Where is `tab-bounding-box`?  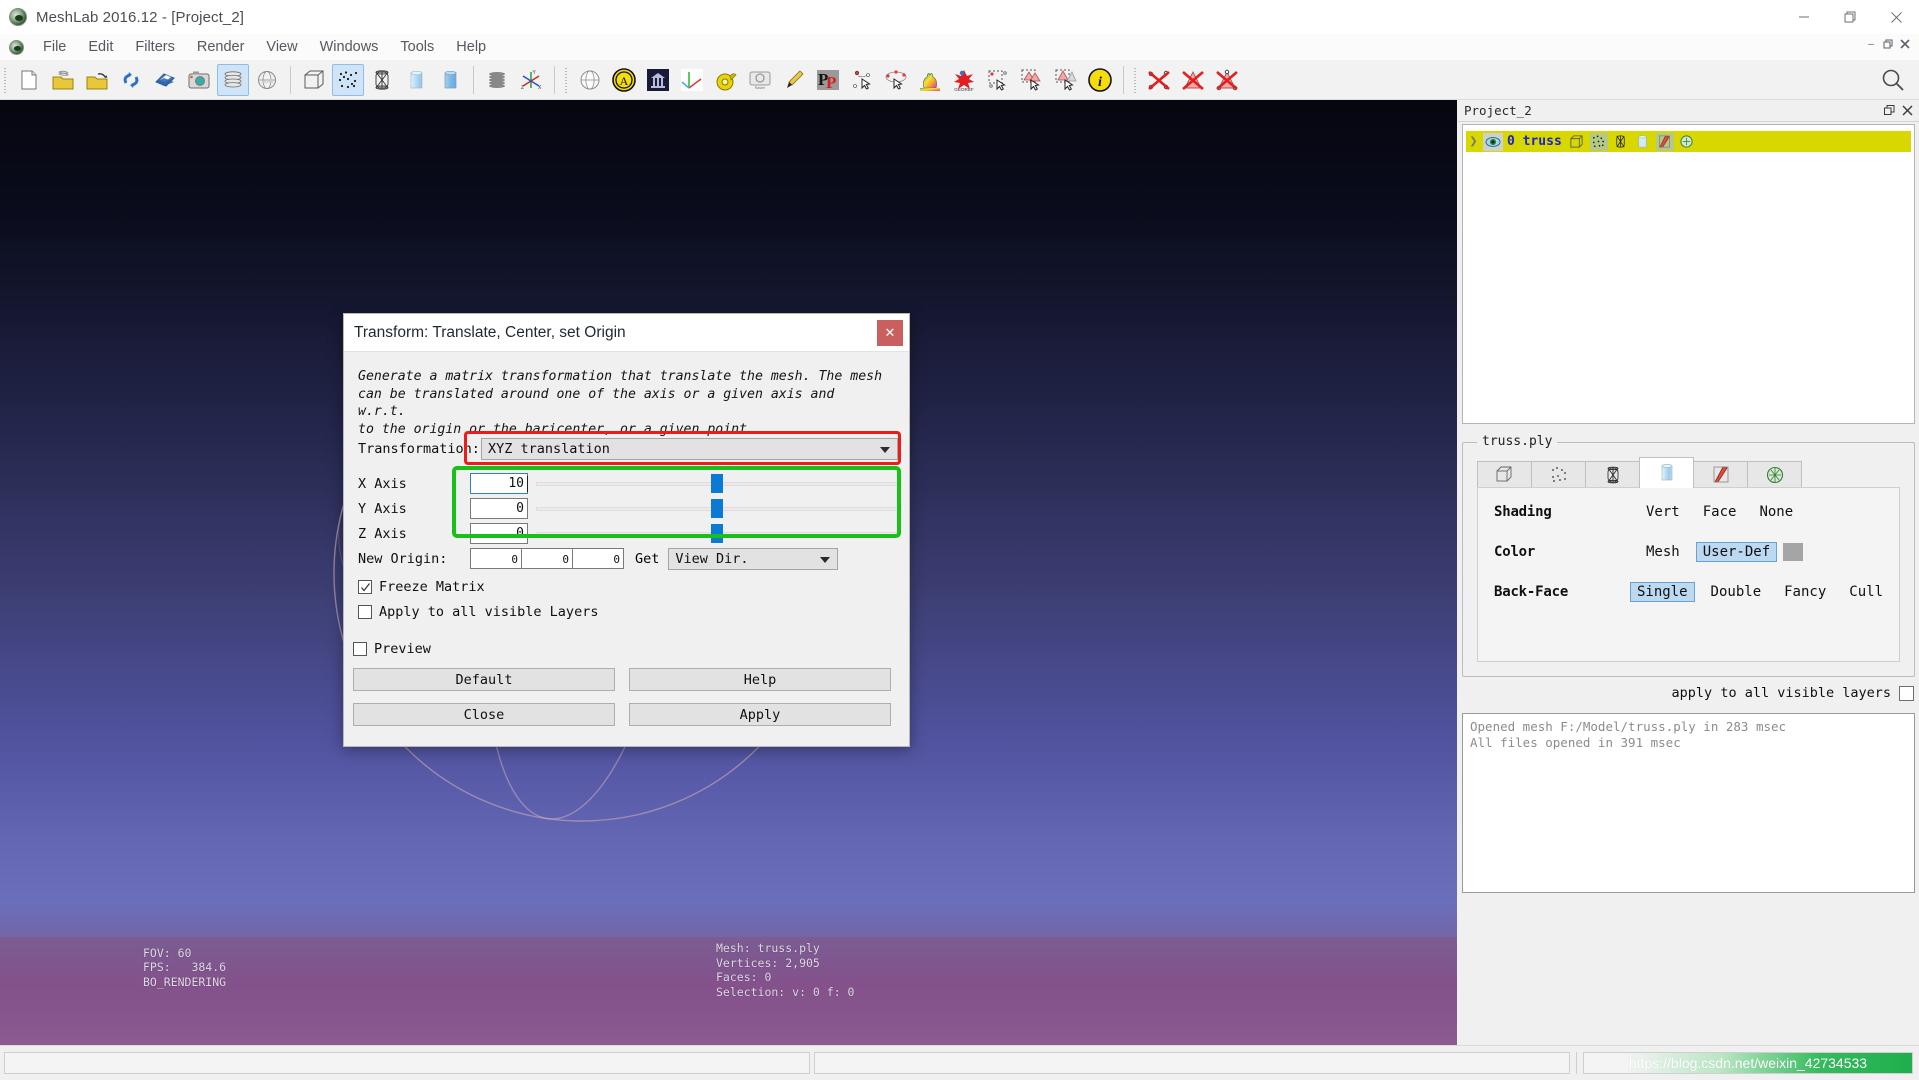
tab-bounding-box is located at coordinates (1504, 474).